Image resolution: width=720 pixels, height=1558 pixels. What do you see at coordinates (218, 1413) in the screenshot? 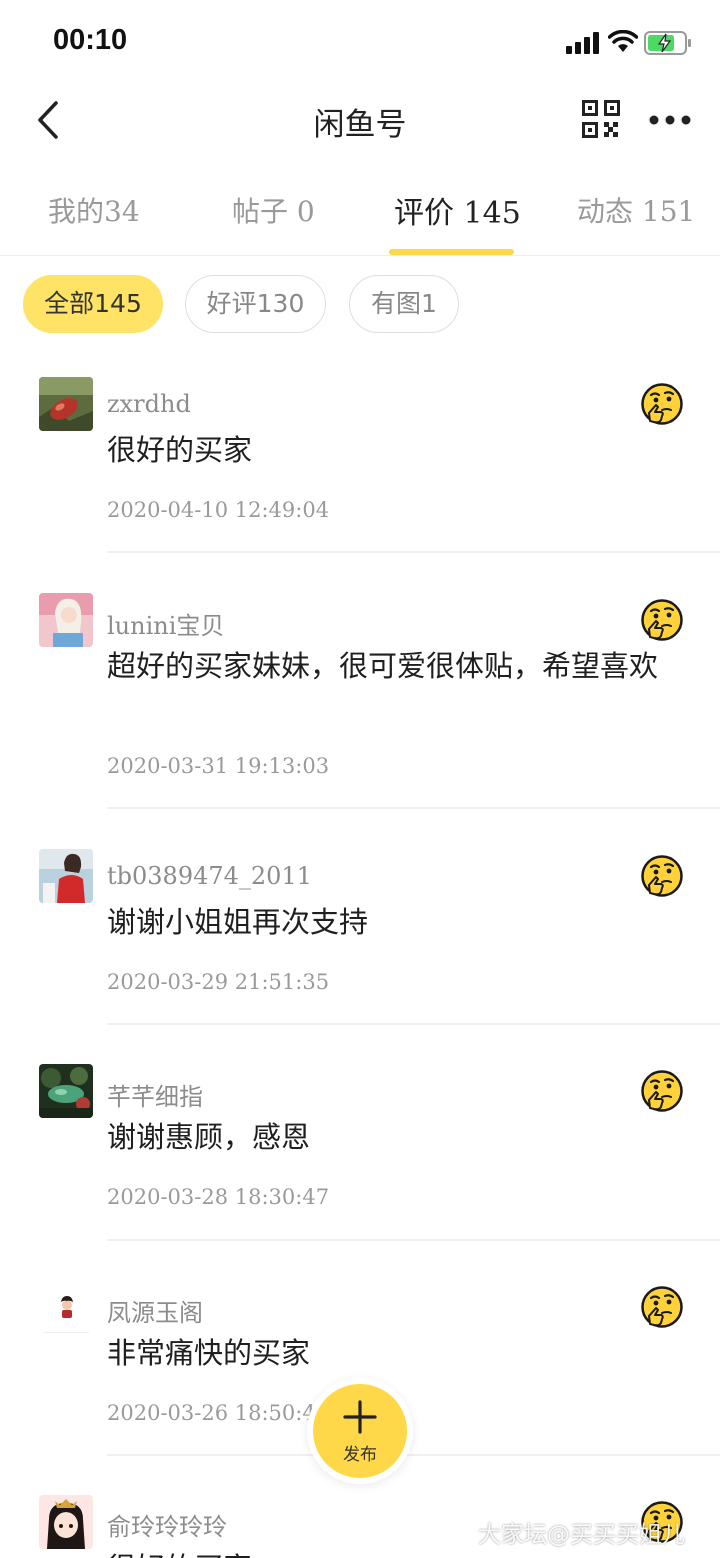
I see `review-date: 2020-03-26 18:50:47` at bounding box center [218, 1413].